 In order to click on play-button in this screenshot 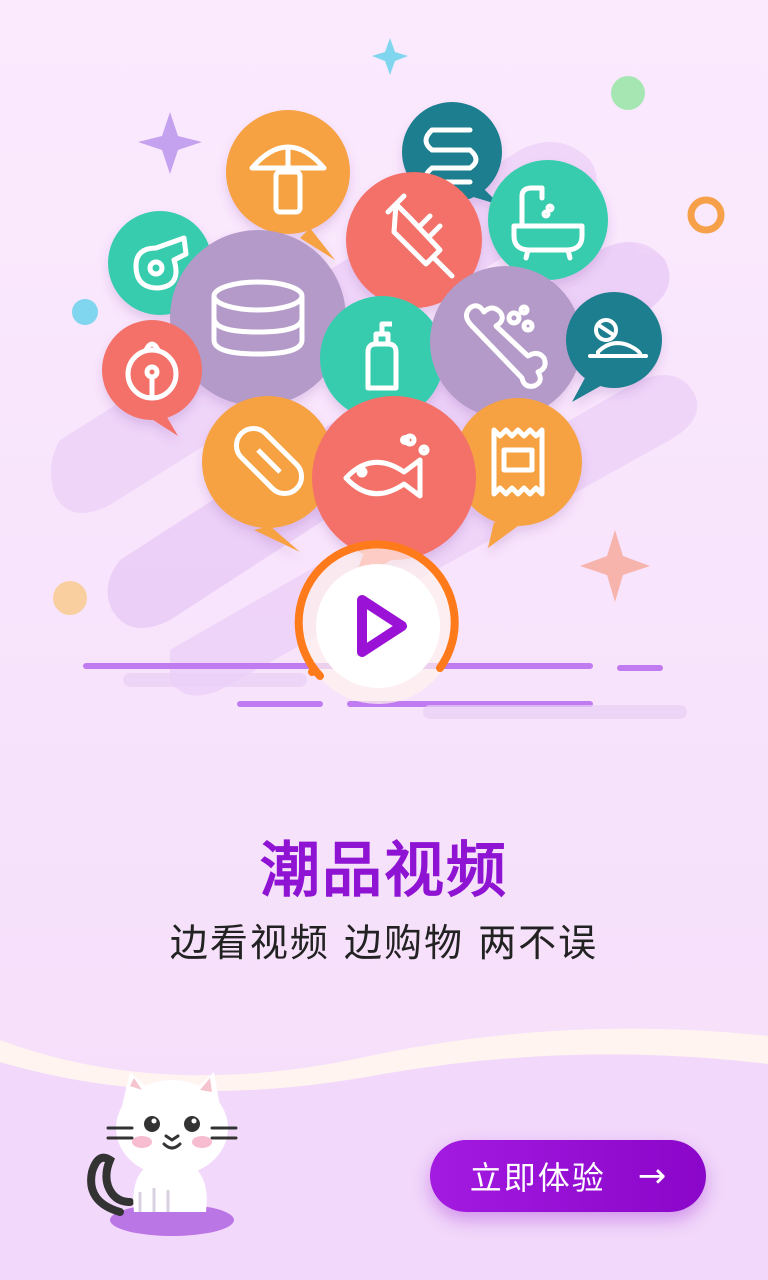, I will do `click(376, 622)`.